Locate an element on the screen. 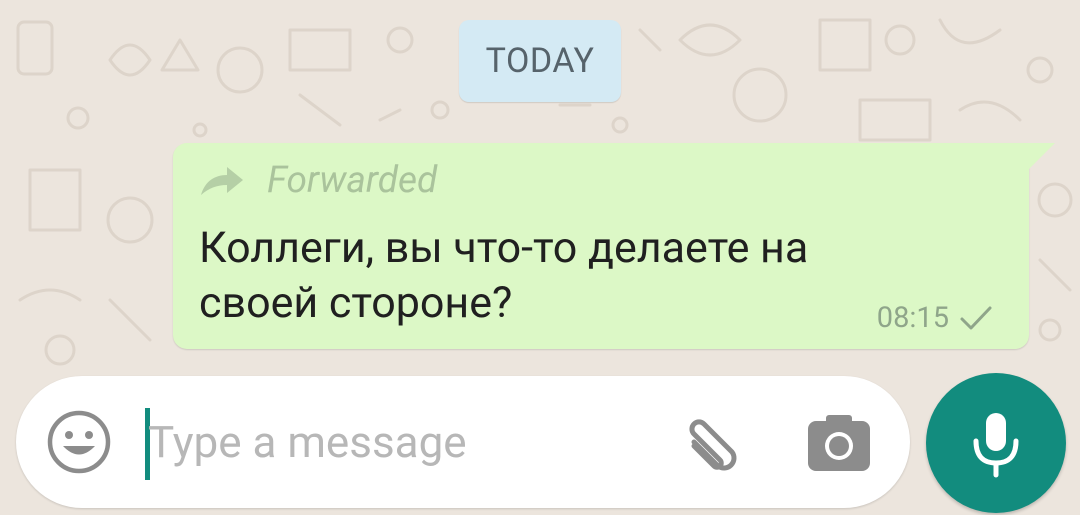 The height and width of the screenshot is (515, 1080). date-separator-label: TODAY is located at coordinates (540, 61).